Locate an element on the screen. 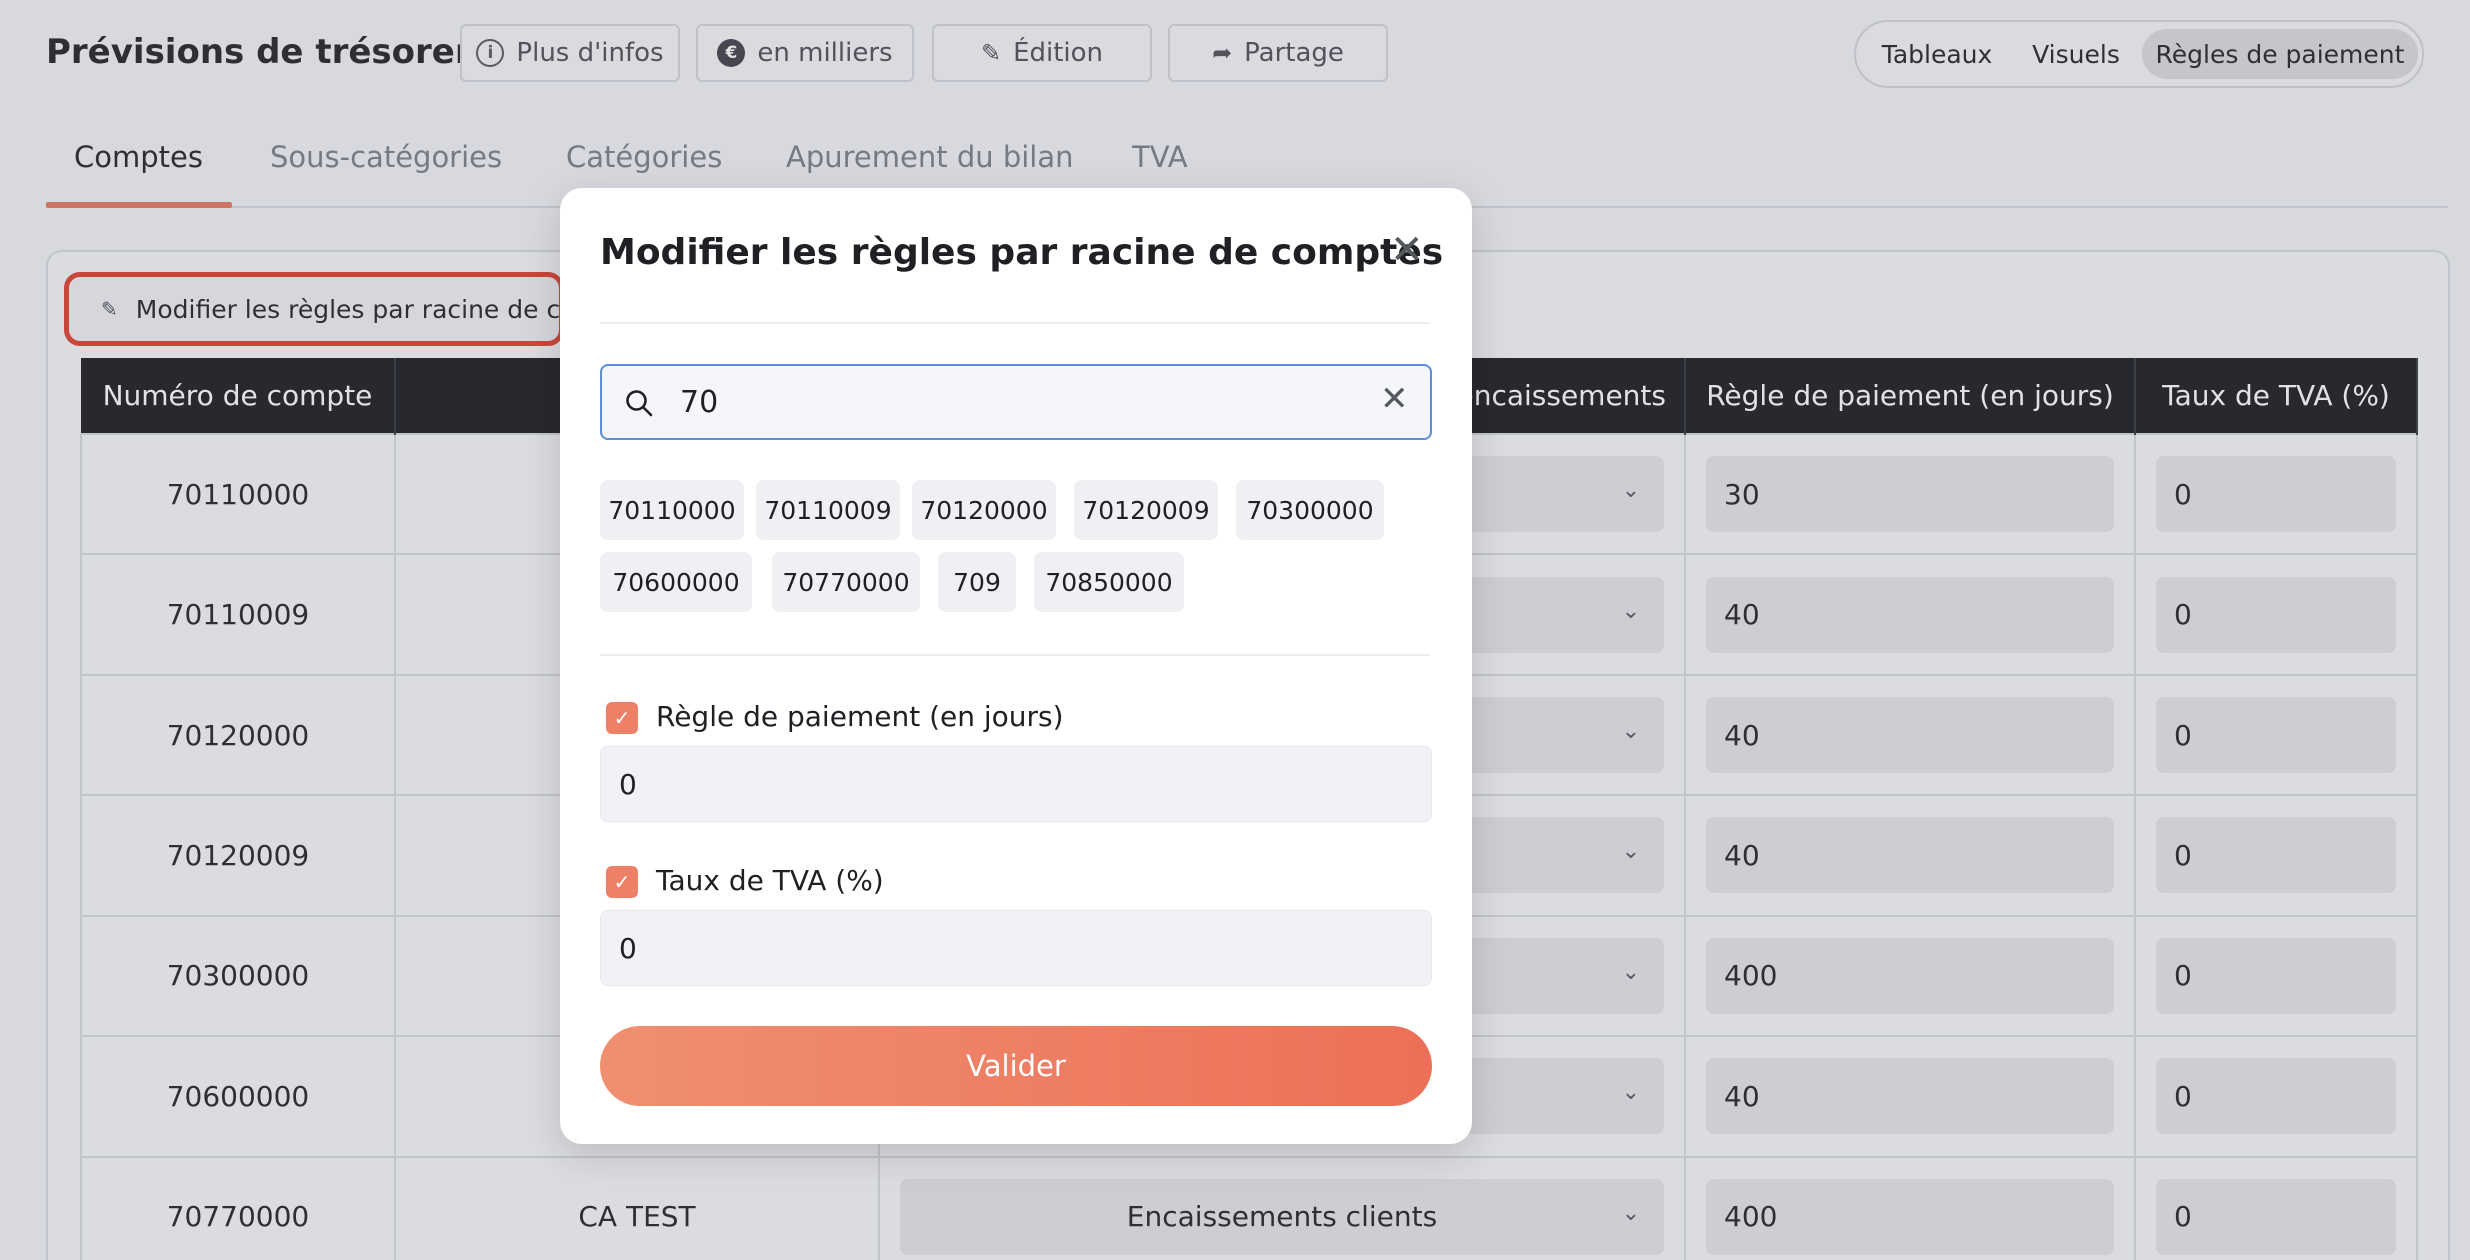 Image resolution: width=2470 pixels, height=1260 pixels. chip-account-root: 70120000 is located at coordinates (984, 510).